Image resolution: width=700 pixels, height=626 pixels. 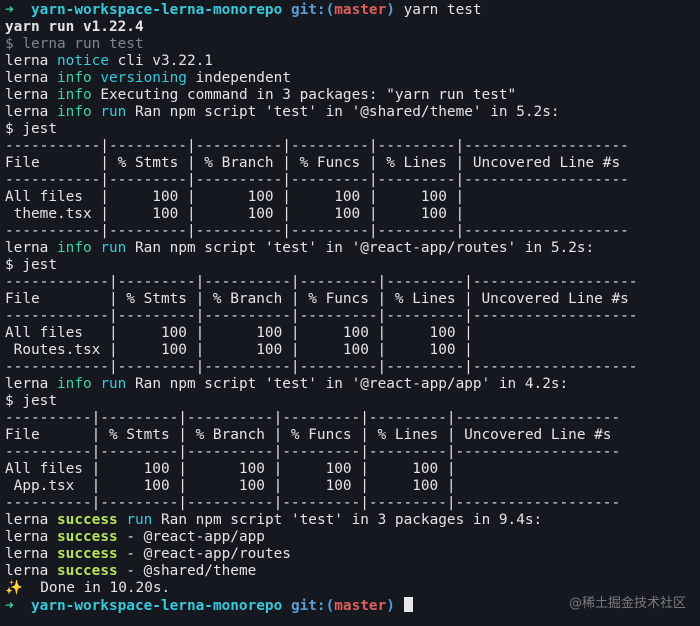 I want to click on sparkles-icon: ✨, so click(x=14, y=588).